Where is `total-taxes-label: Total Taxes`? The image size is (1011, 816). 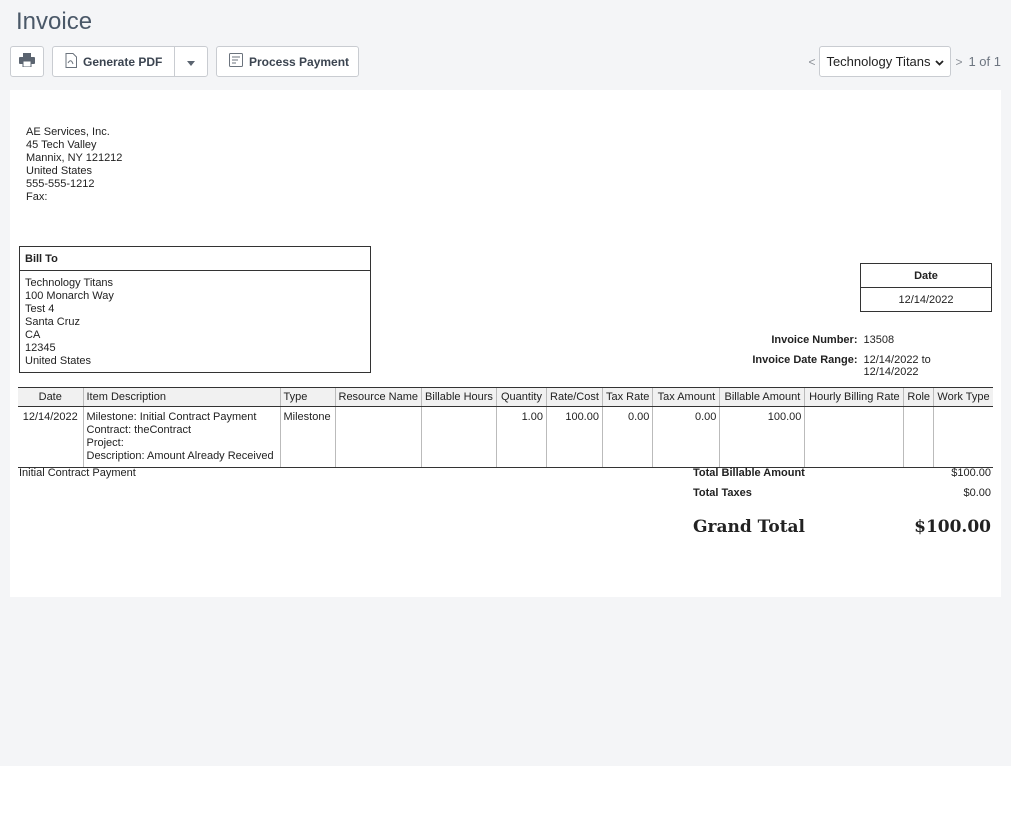 total-taxes-label: Total Taxes is located at coordinates (722, 493).